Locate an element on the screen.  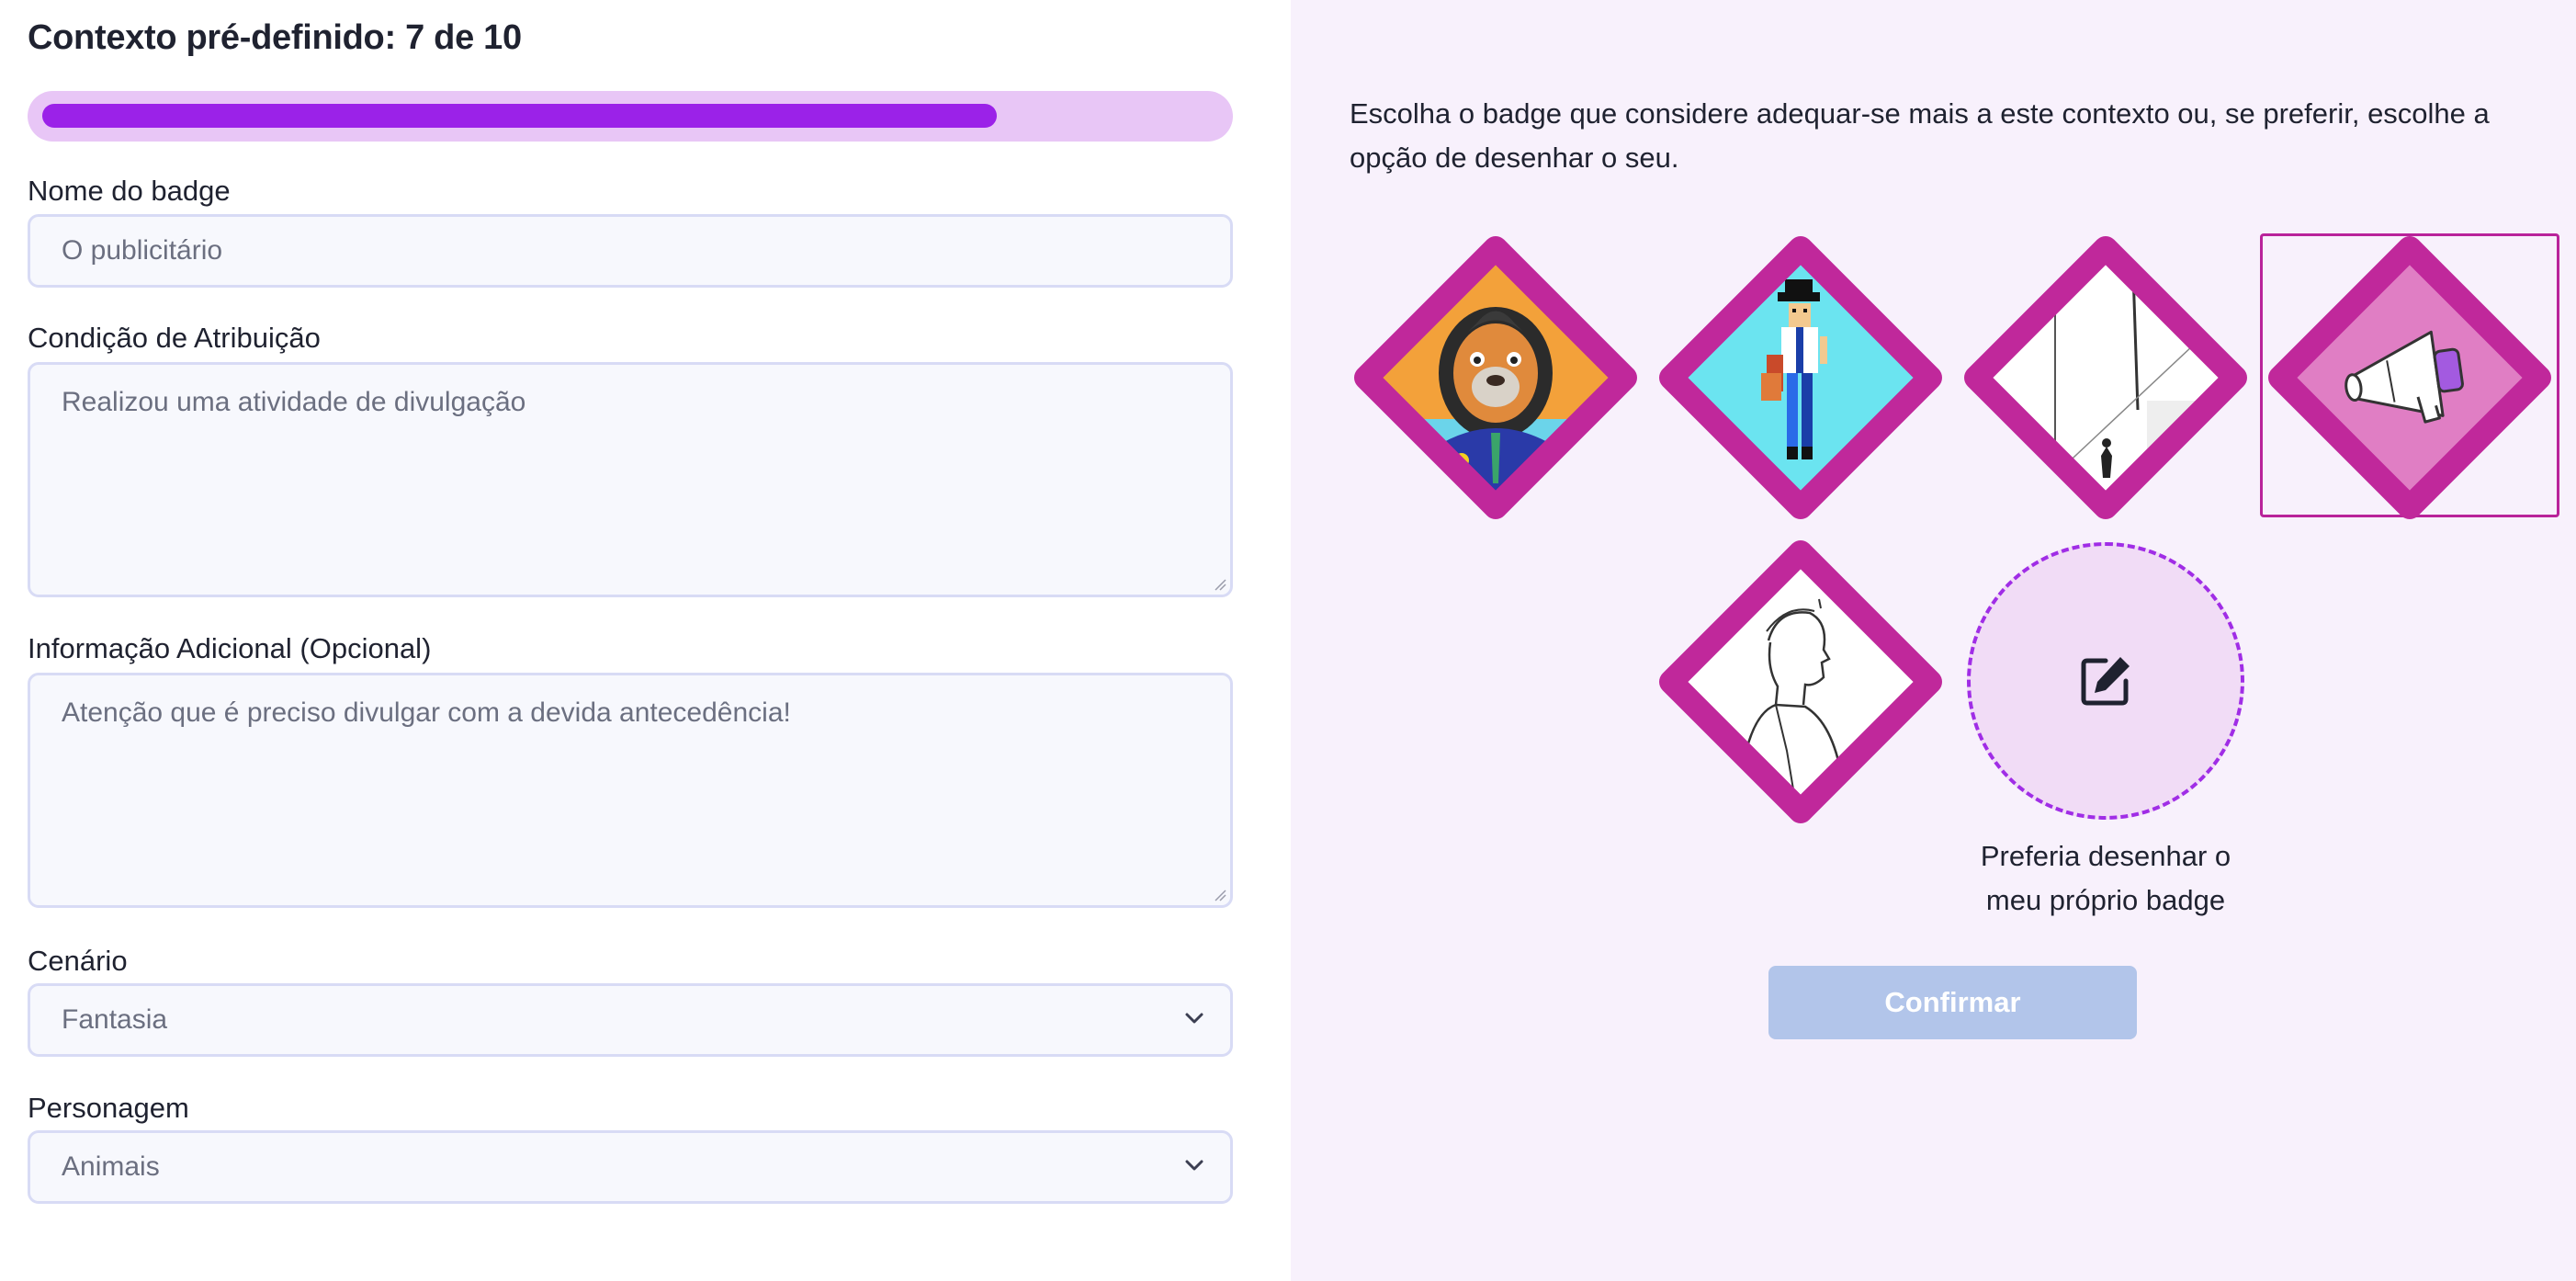
confirm-button: Confirmar is located at coordinates (1952, 1003).